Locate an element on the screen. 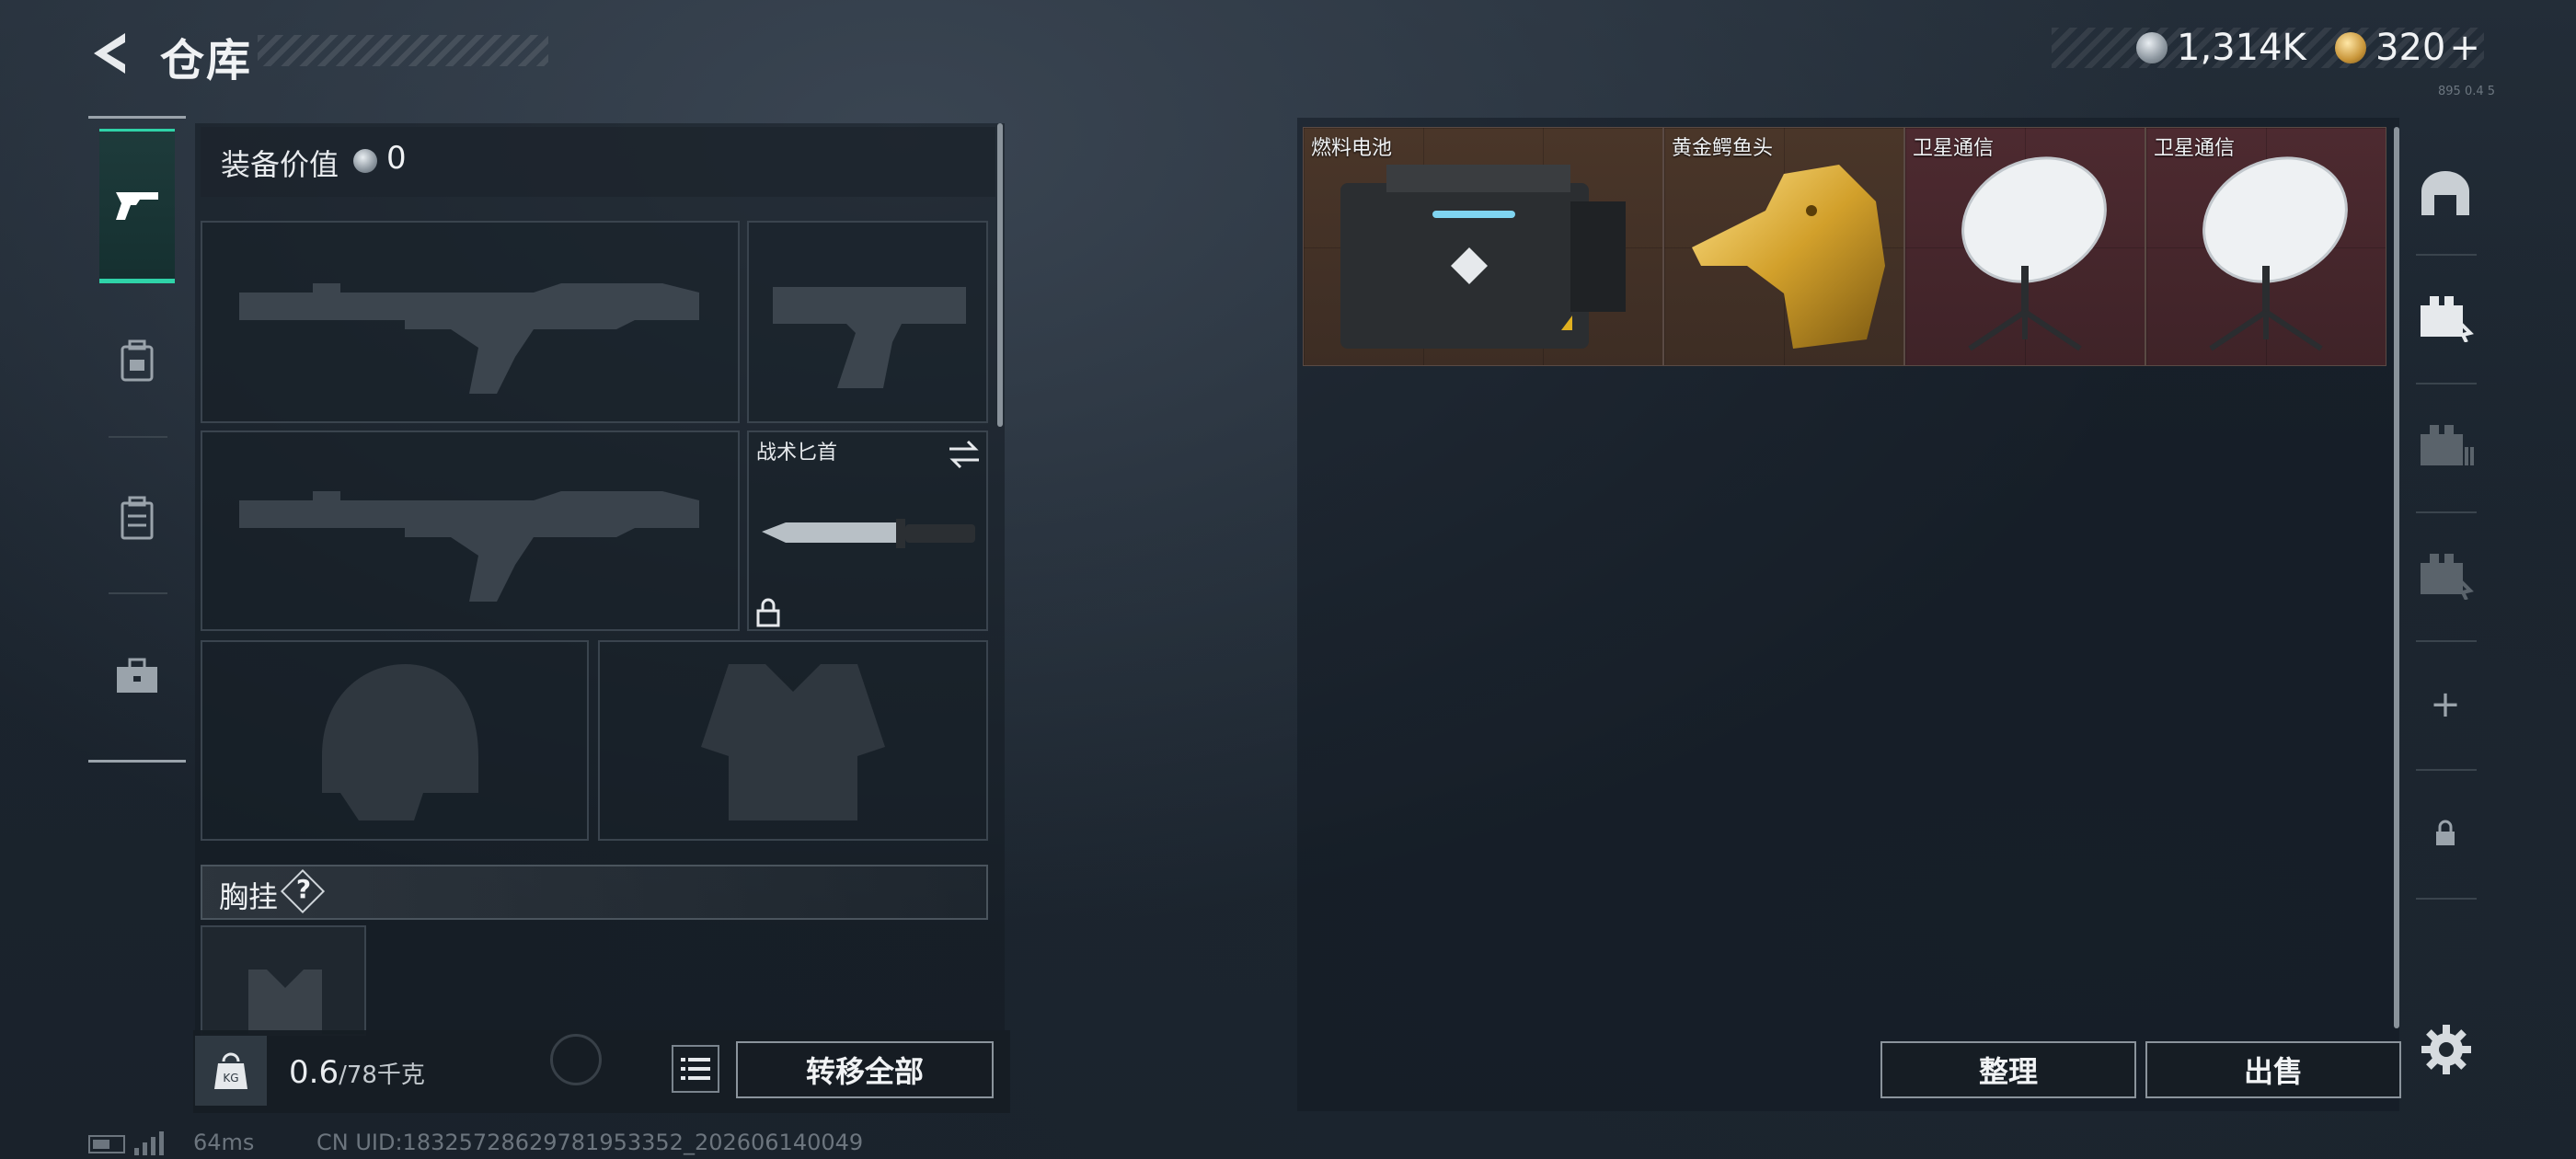 Image resolution: width=2576 pixels, height=1159 pixels. storage-tab-2-icon is located at coordinates (2447, 319).